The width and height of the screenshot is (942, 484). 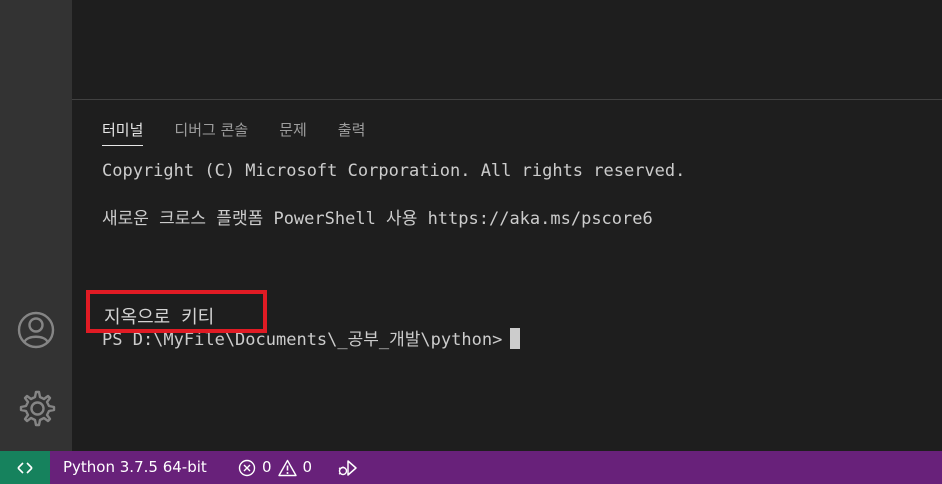 I want to click on warning-count: 0, so click(x=307, y=467).